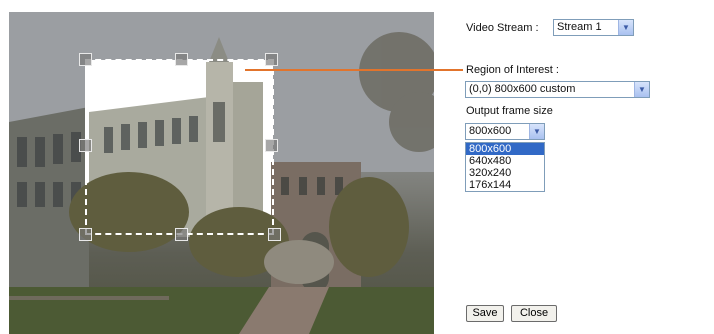  Describe the element at coordinates (505, 149) in the screenshot. I see `frame-size-option: 800x600` at that location.